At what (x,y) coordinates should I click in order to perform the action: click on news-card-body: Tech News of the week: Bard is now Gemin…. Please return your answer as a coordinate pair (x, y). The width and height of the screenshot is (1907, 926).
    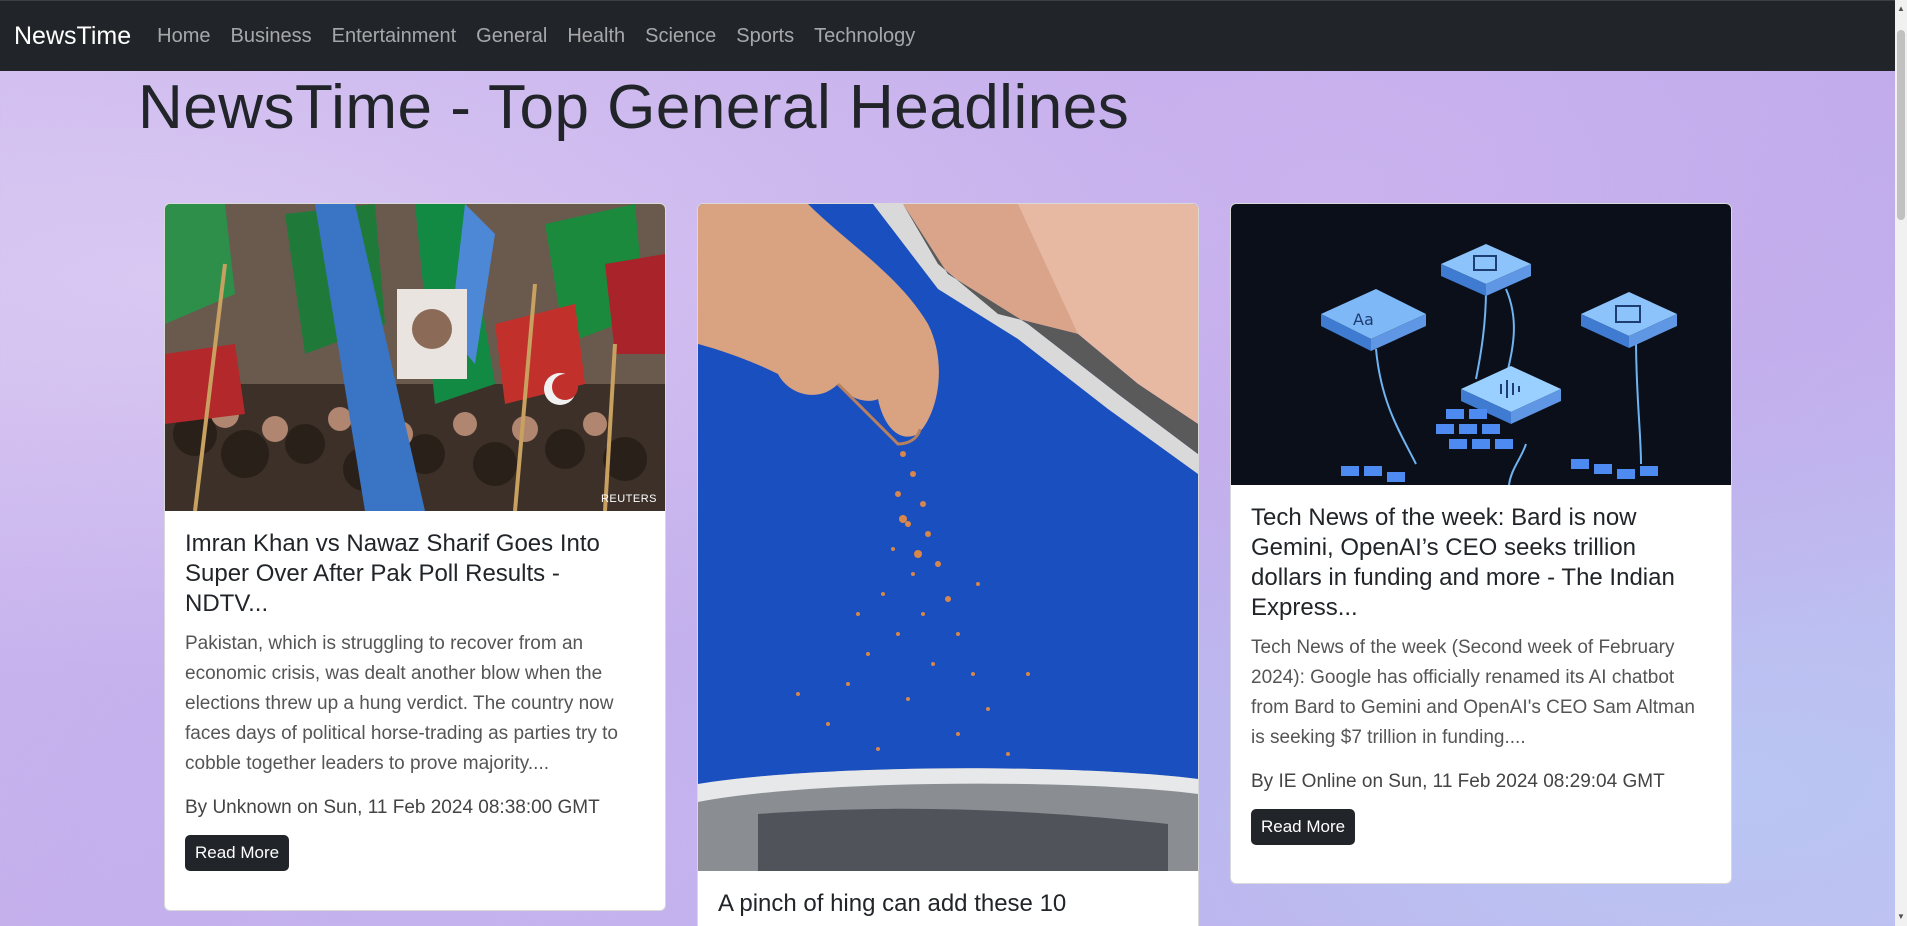
    Looking at the image, I should click on (1481, 675).